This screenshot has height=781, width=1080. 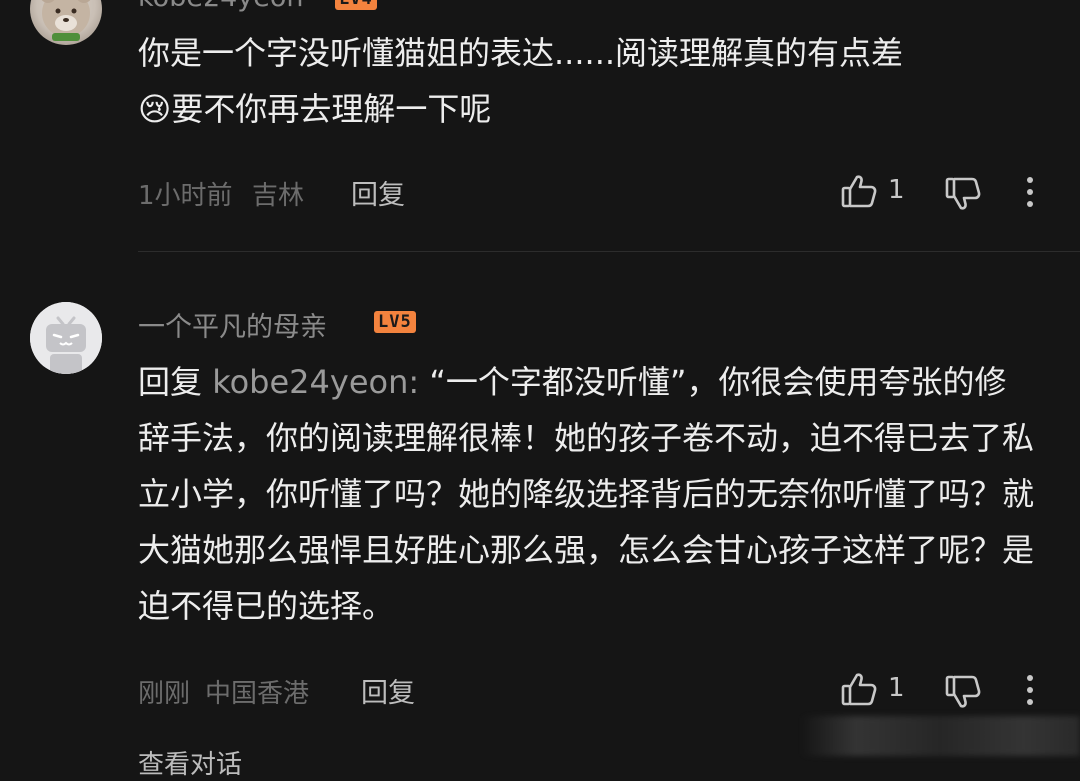 I want to click on username: kobe24yeon, so click(x=221, y=6).